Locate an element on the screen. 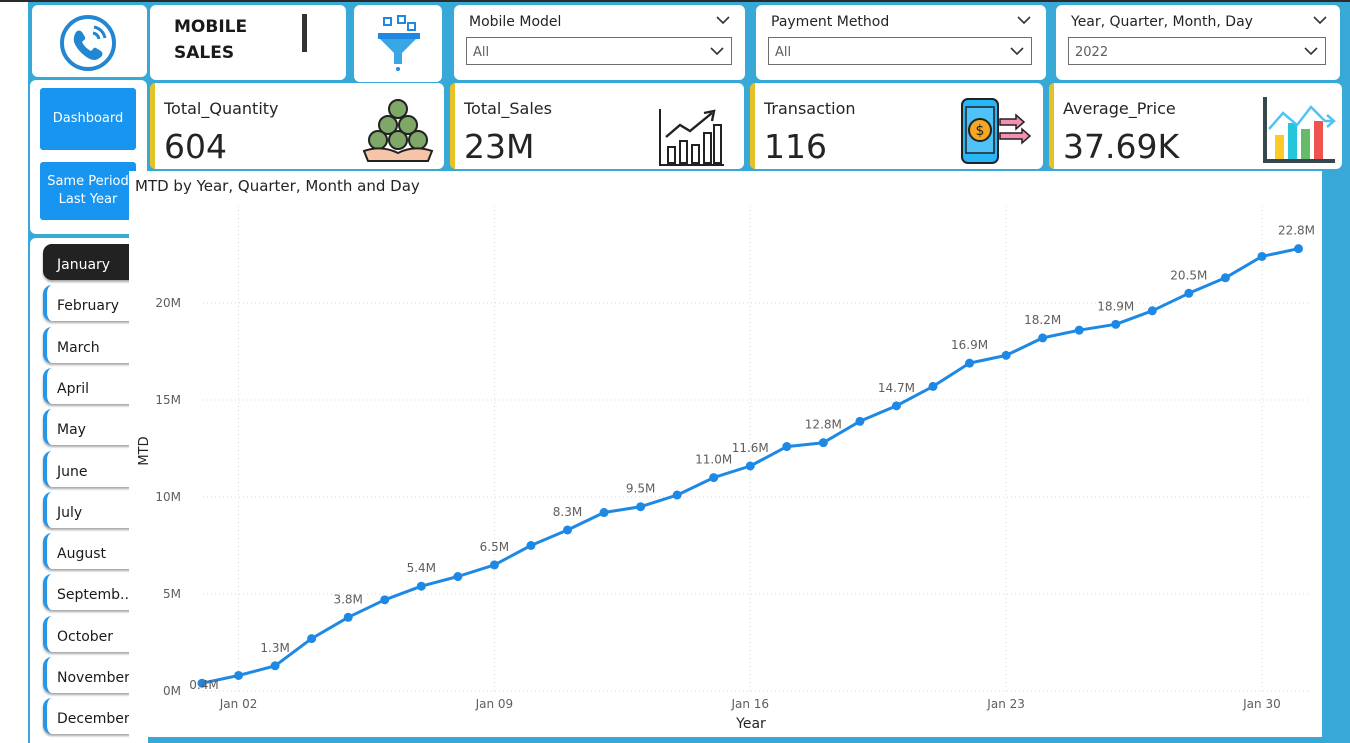  kpi-value: 116 is located at coordinates (795, 146).